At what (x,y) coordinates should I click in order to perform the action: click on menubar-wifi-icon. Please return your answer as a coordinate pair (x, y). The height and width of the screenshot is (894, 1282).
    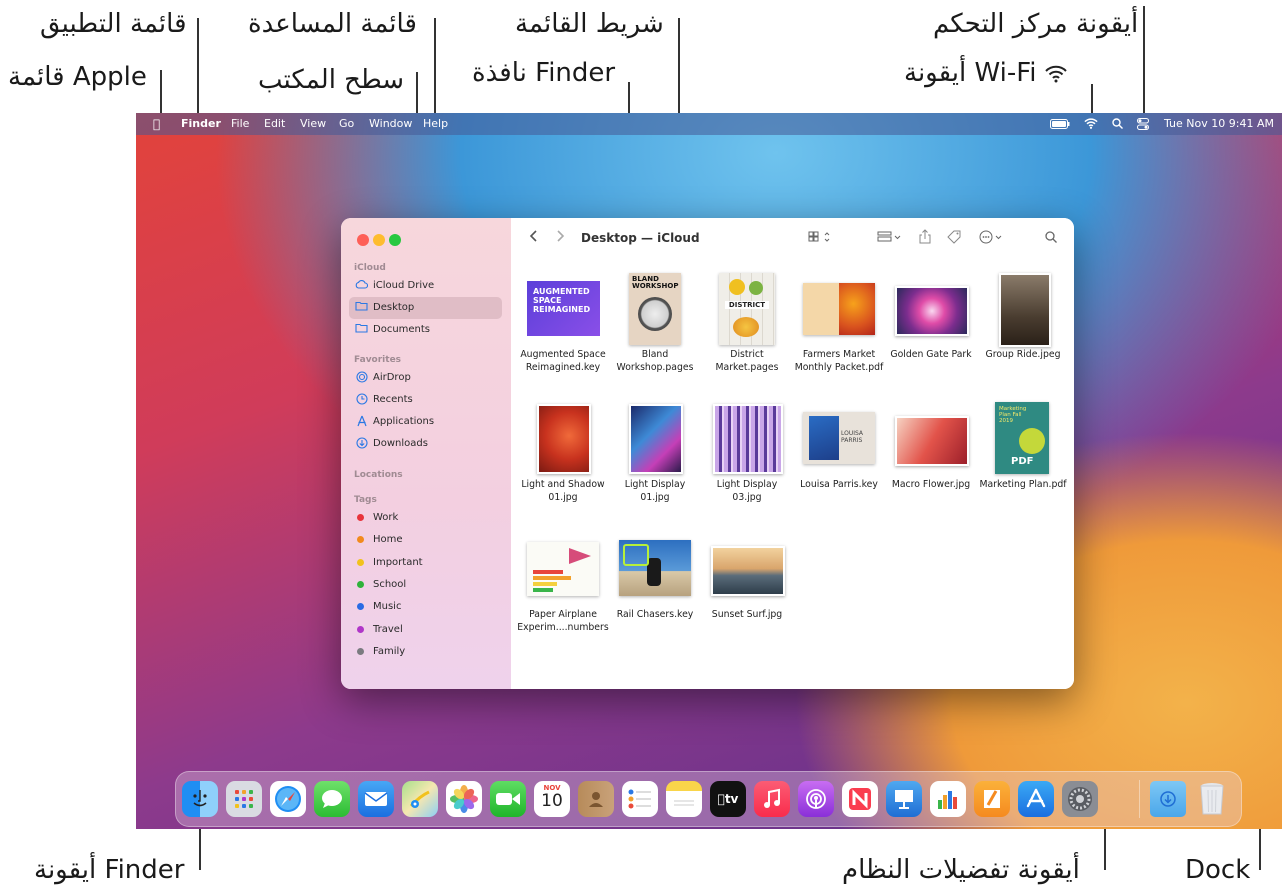
    Looking at the image, I should click on (1091, 125).